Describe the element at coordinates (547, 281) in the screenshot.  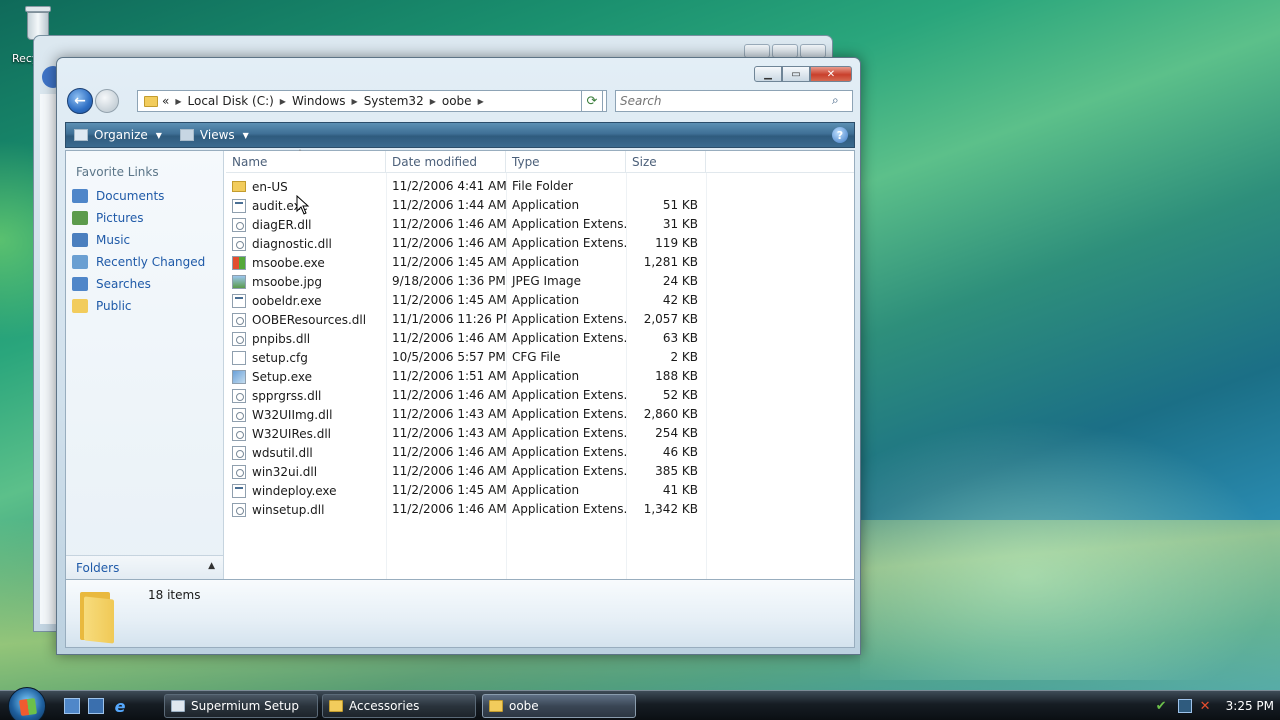
I see `file-type: JPEG Image` at that location.